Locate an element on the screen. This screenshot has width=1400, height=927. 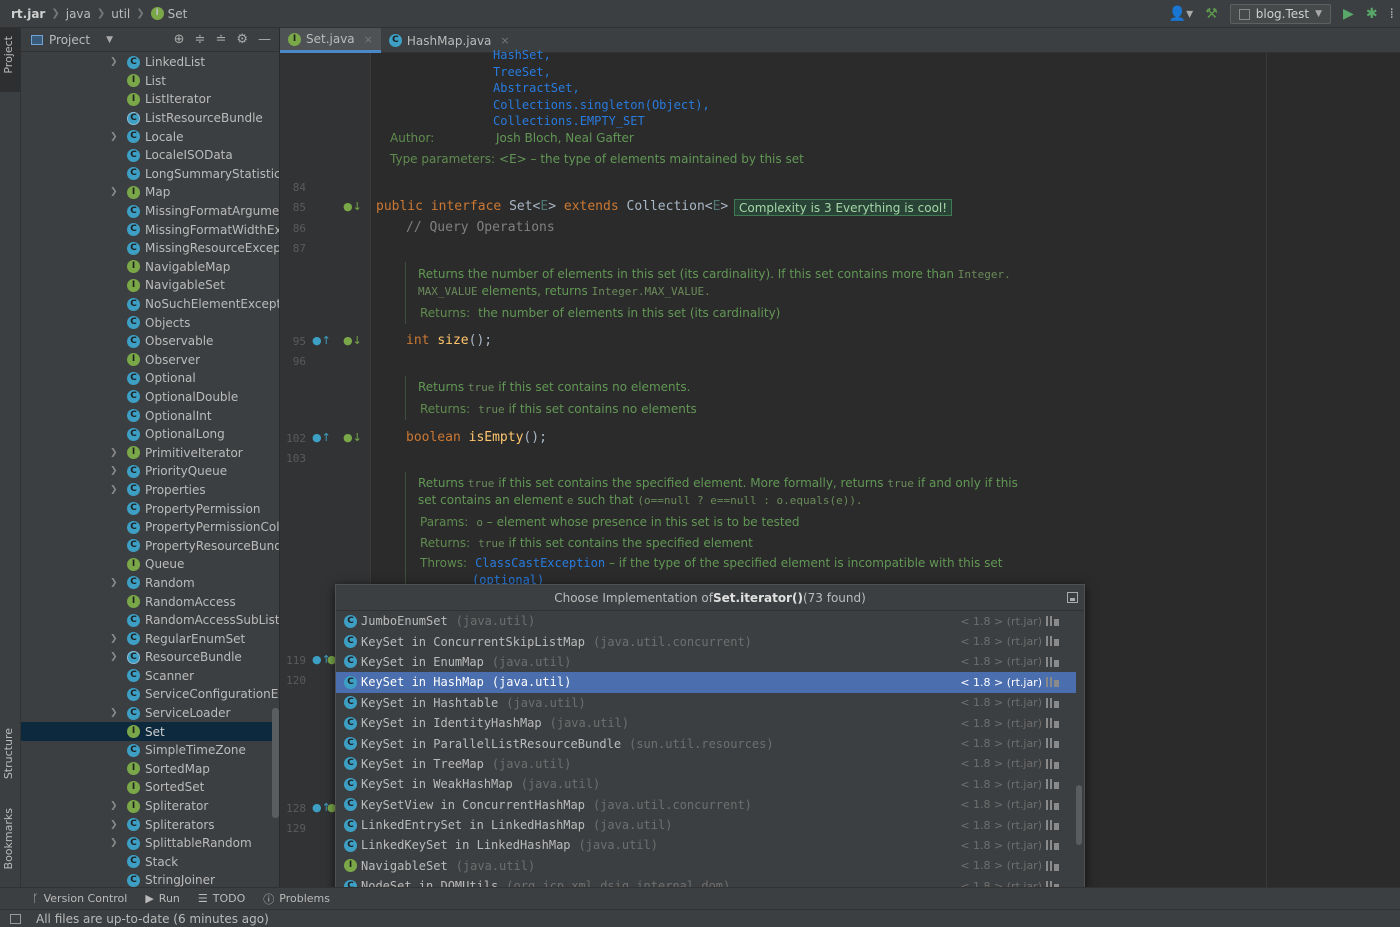
problems-tab: ⓘ Problems is located at coordinates (296, 899).